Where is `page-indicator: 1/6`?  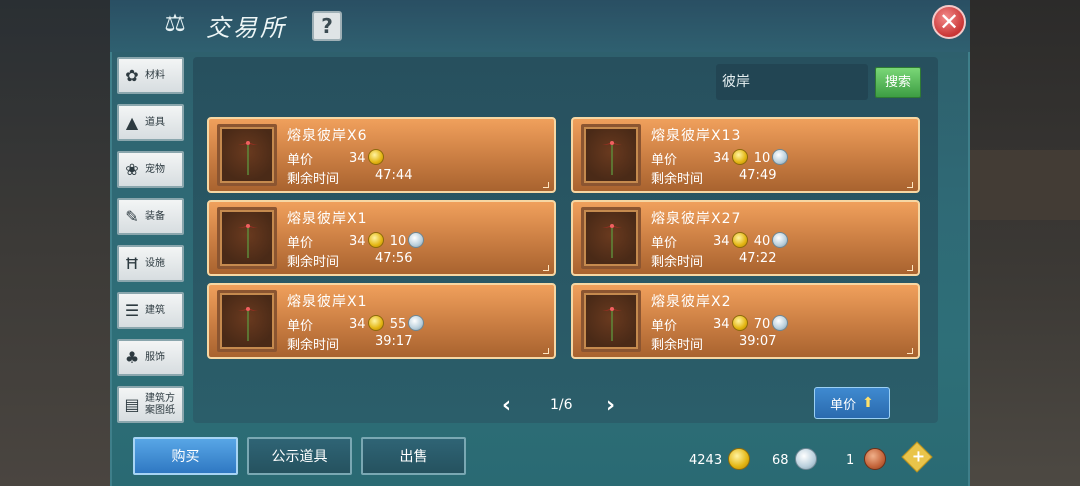
page-indicator: 1/6 is located at coordinates (561, 405).